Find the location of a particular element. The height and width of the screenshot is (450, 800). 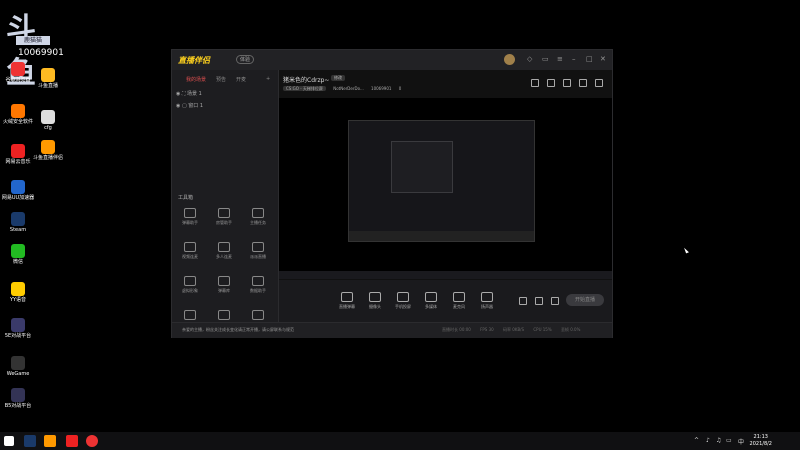

chat-icon: ▭ is located at coordinates (545, 59).